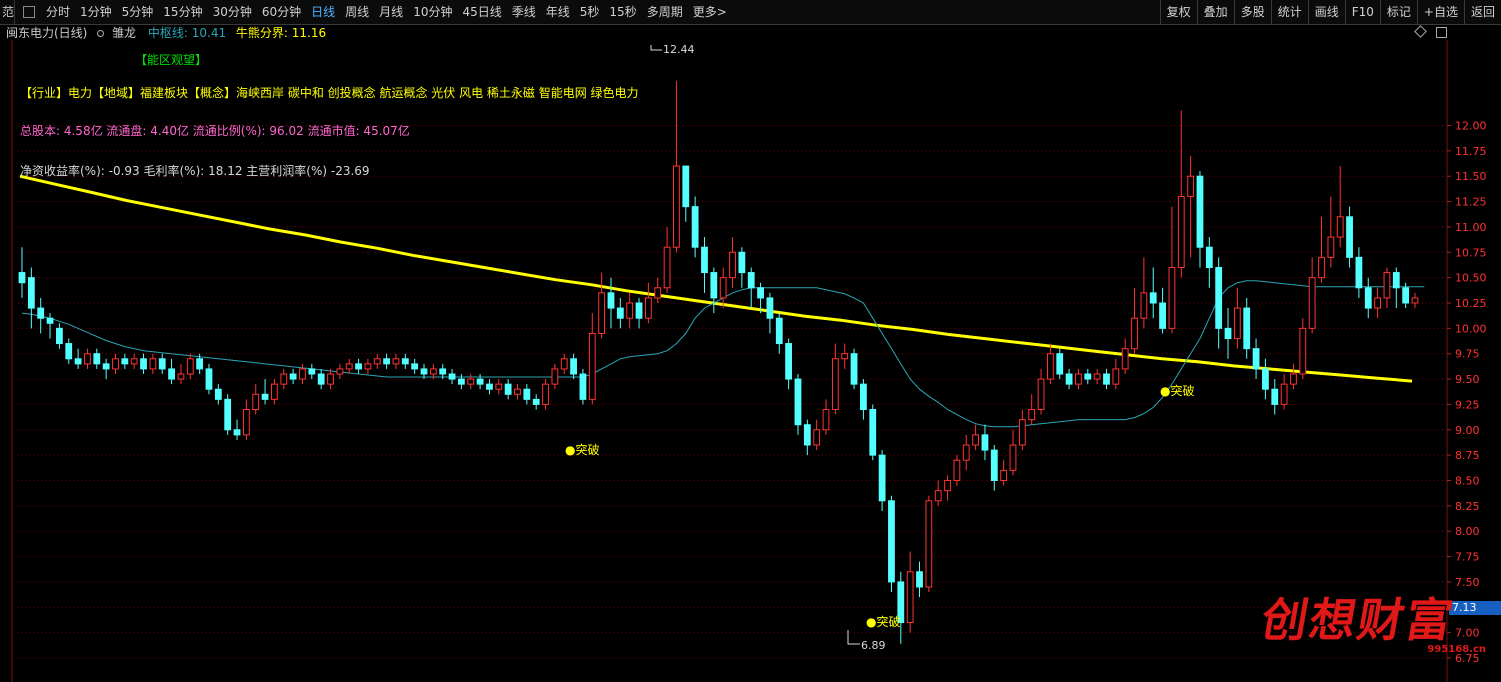 The height and width of the screenshot is (682, 1501). I want to click on y-tick-label: 12.00, so click(1471, 126).